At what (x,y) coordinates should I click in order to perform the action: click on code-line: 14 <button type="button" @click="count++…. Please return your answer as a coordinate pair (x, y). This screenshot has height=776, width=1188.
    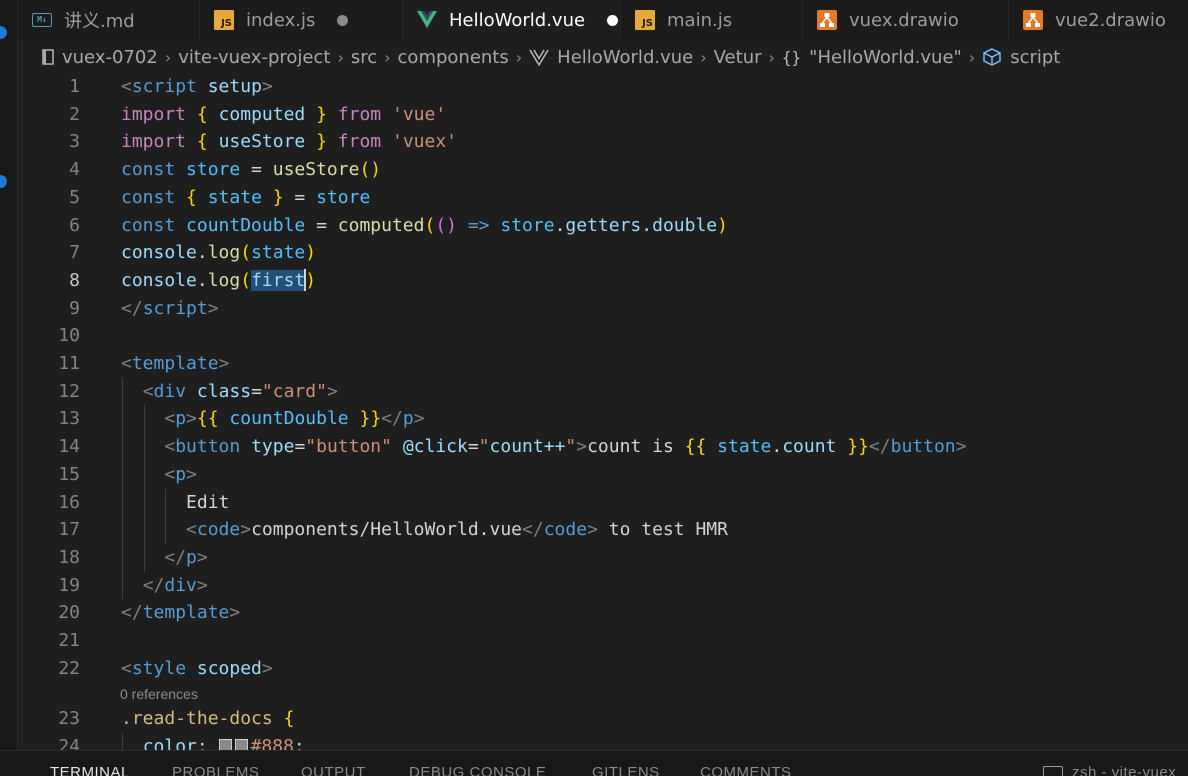
    Looking at the image, I should click on (603, 447).